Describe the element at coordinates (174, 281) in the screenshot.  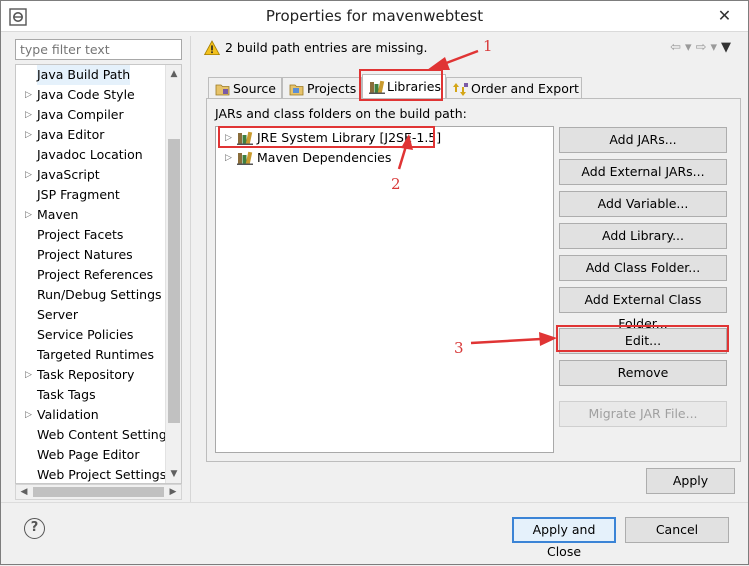
I see `scroll-thumb` at that location.